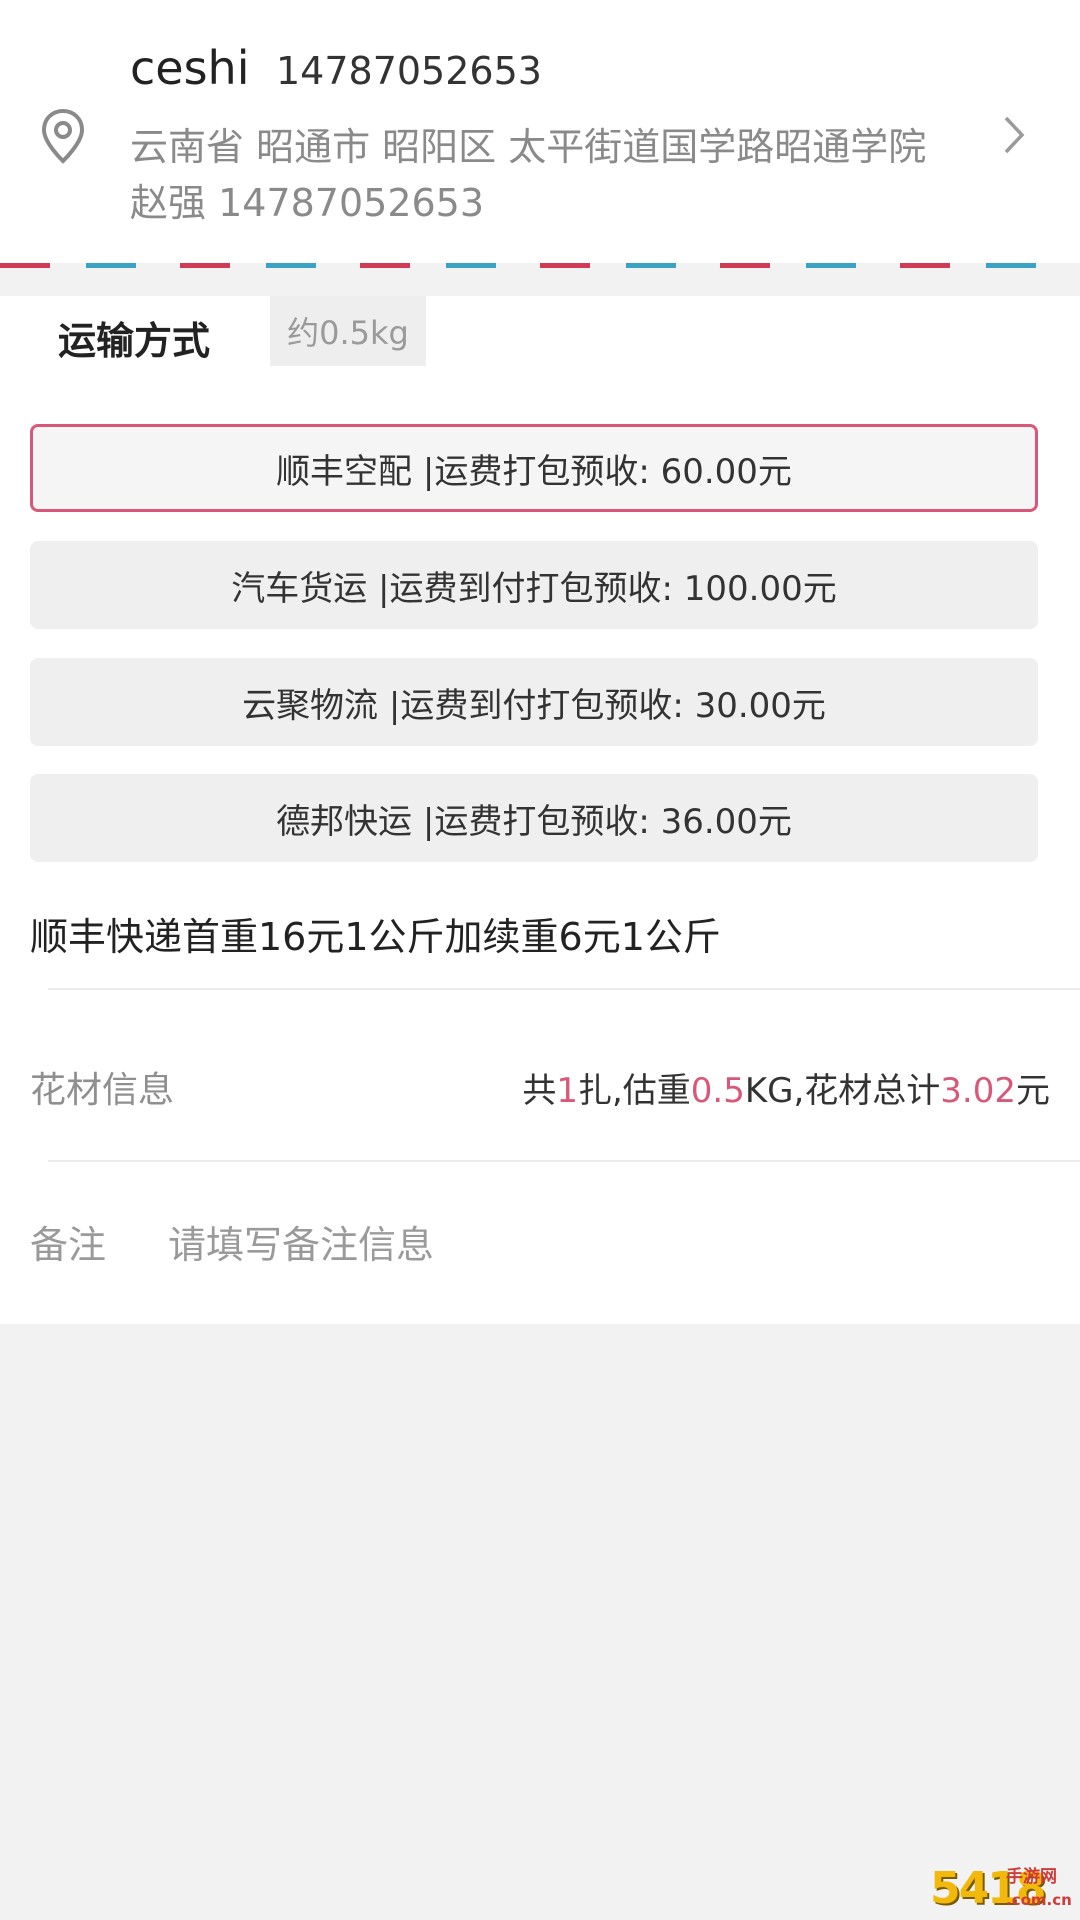  I want to click on currency-unit: 元, so click(1033, 1091).